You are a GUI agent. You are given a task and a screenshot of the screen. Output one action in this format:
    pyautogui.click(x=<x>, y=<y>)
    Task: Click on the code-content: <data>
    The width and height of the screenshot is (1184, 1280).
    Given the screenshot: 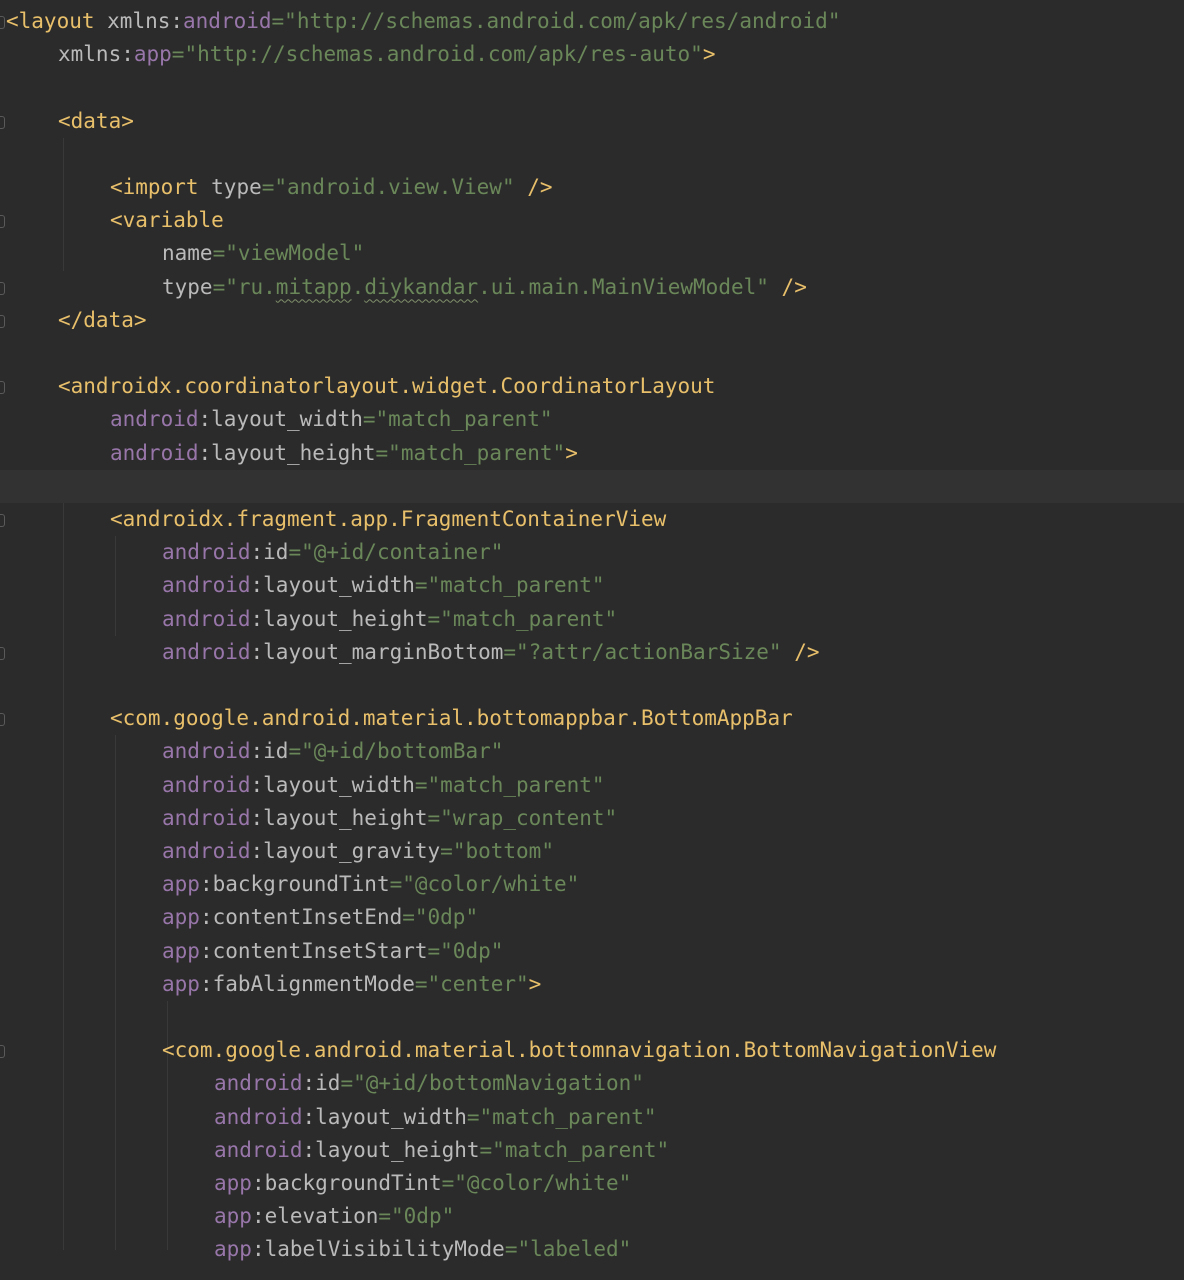 What is the action you would take?
    pyautogui.click(x=96, y=121)
    